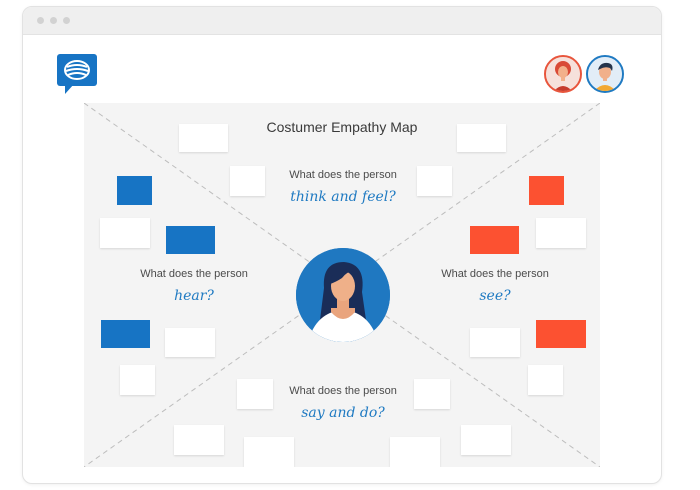  Describe the element at coordinates (495, 296) in the screenshot. I see `right-highlight: see?` at that location.